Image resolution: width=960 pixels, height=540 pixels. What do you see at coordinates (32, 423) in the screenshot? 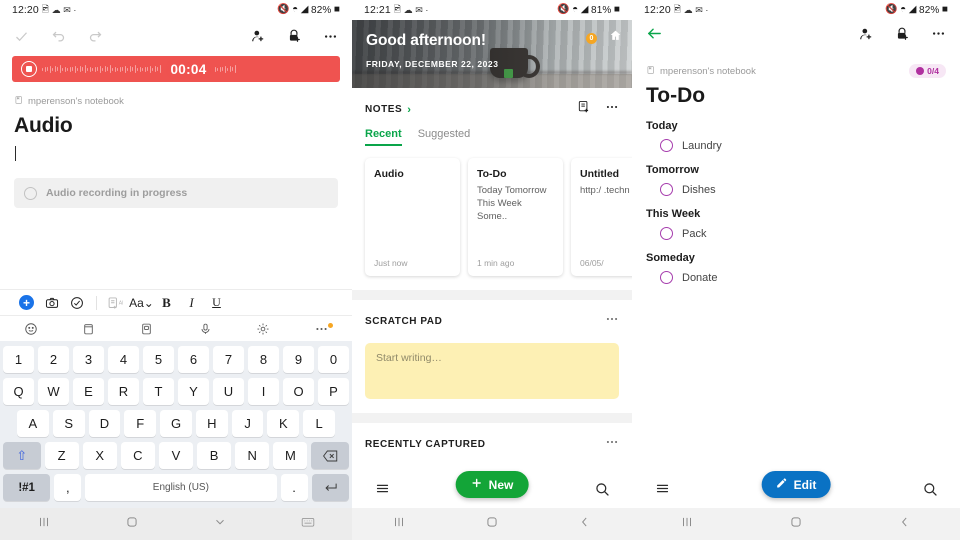
I see `key-A: A` at bounding box center [32, 423].